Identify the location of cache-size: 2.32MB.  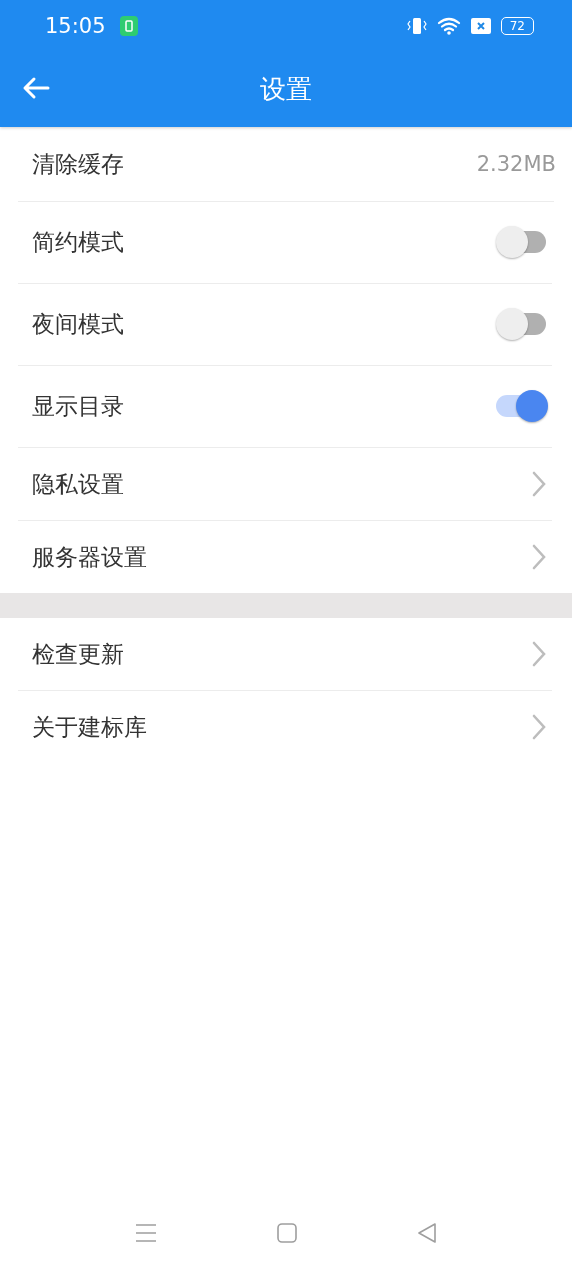
(516, 164).